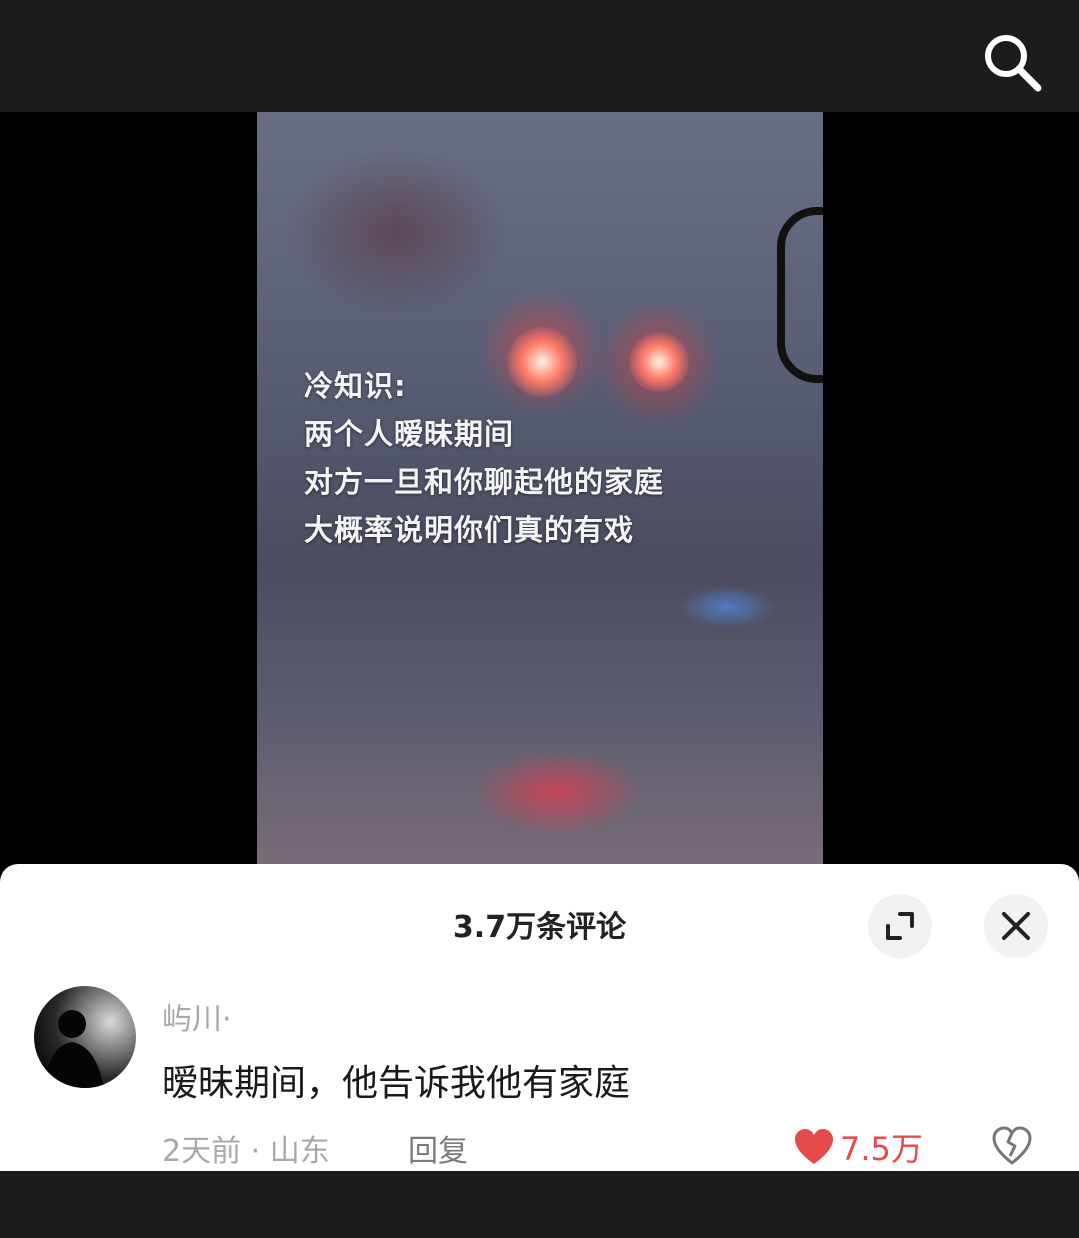 This screenshot has width=1079, height=1238. I want to click on comment-meta: 2天前 · 山东, so click(246, 1151).